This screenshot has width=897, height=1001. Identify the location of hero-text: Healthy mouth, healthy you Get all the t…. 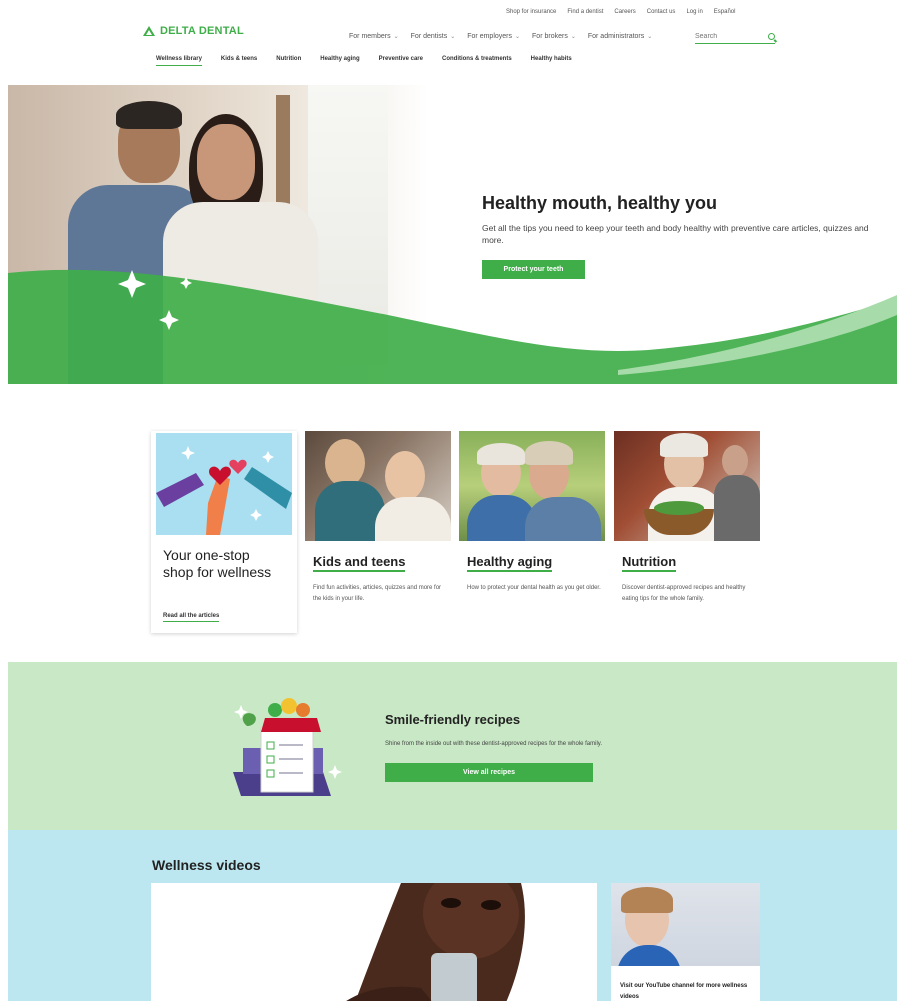
(682, 236).